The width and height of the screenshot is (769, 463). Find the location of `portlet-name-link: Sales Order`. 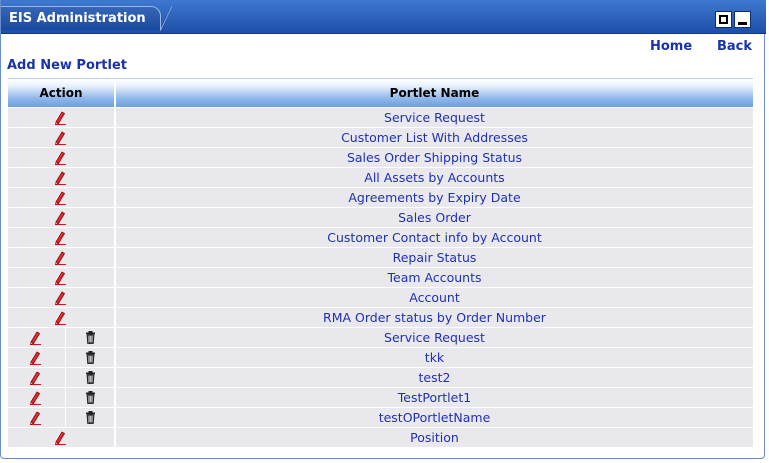

portlet-name-link: Sales Order is located at coordinates (434, 217).